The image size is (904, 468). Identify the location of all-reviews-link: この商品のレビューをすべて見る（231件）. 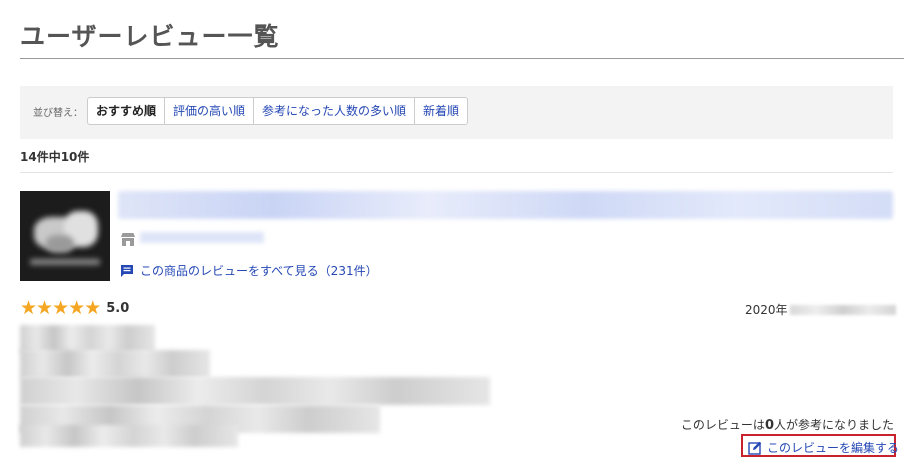
(249, 270).